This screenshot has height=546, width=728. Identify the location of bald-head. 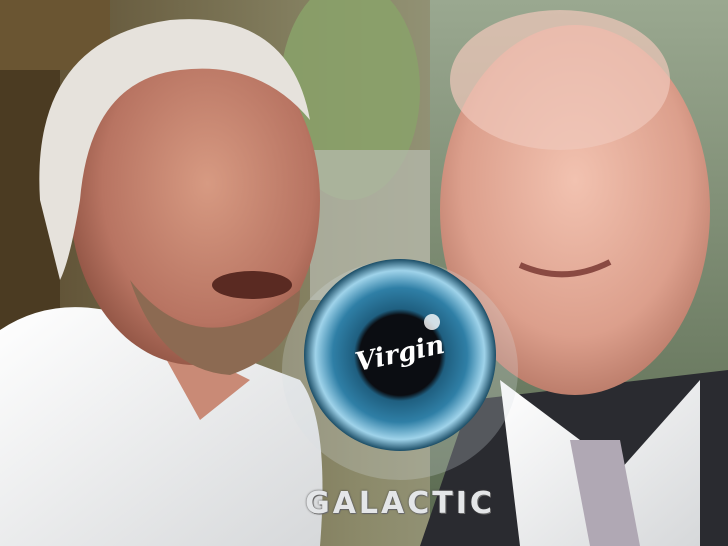
(560, 80).